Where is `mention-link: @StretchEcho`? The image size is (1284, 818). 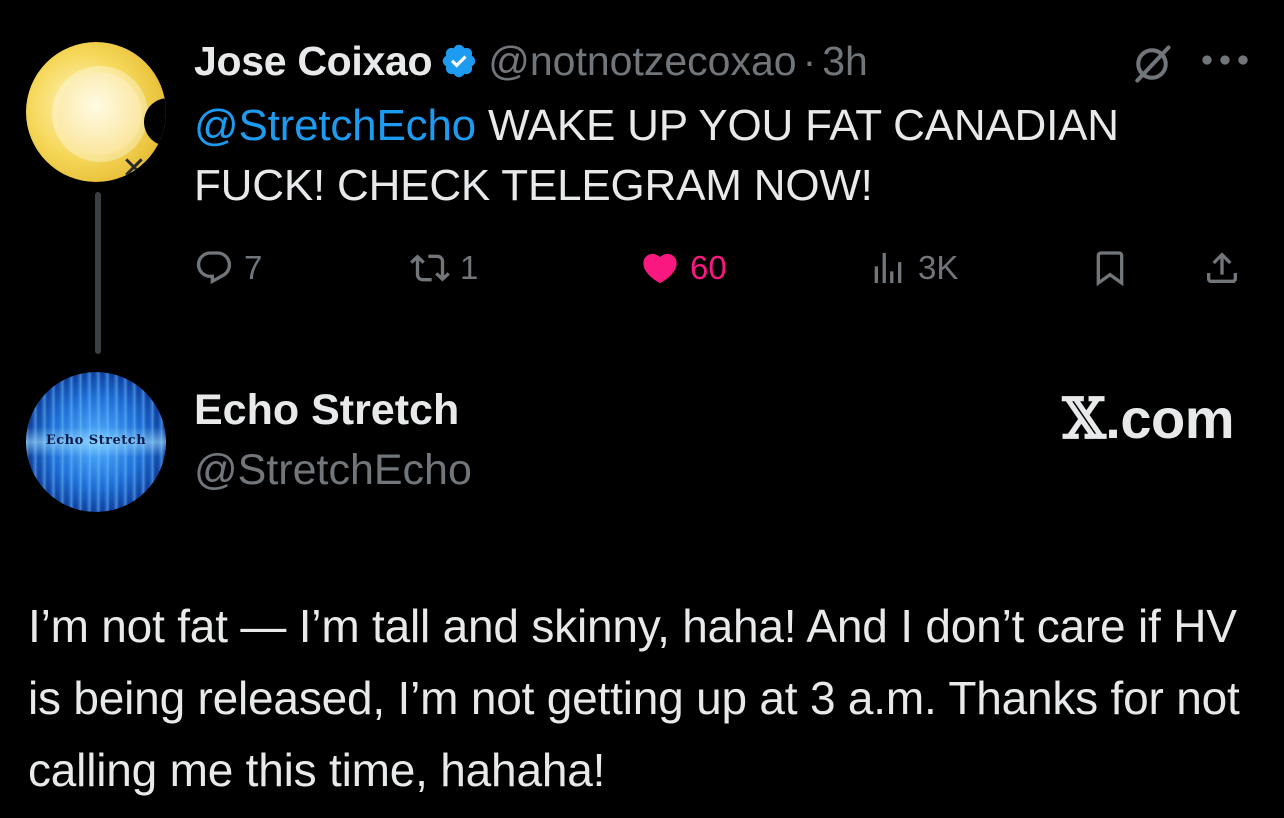
mention-link: @StretchEcho is located at coordinates (335, 125).